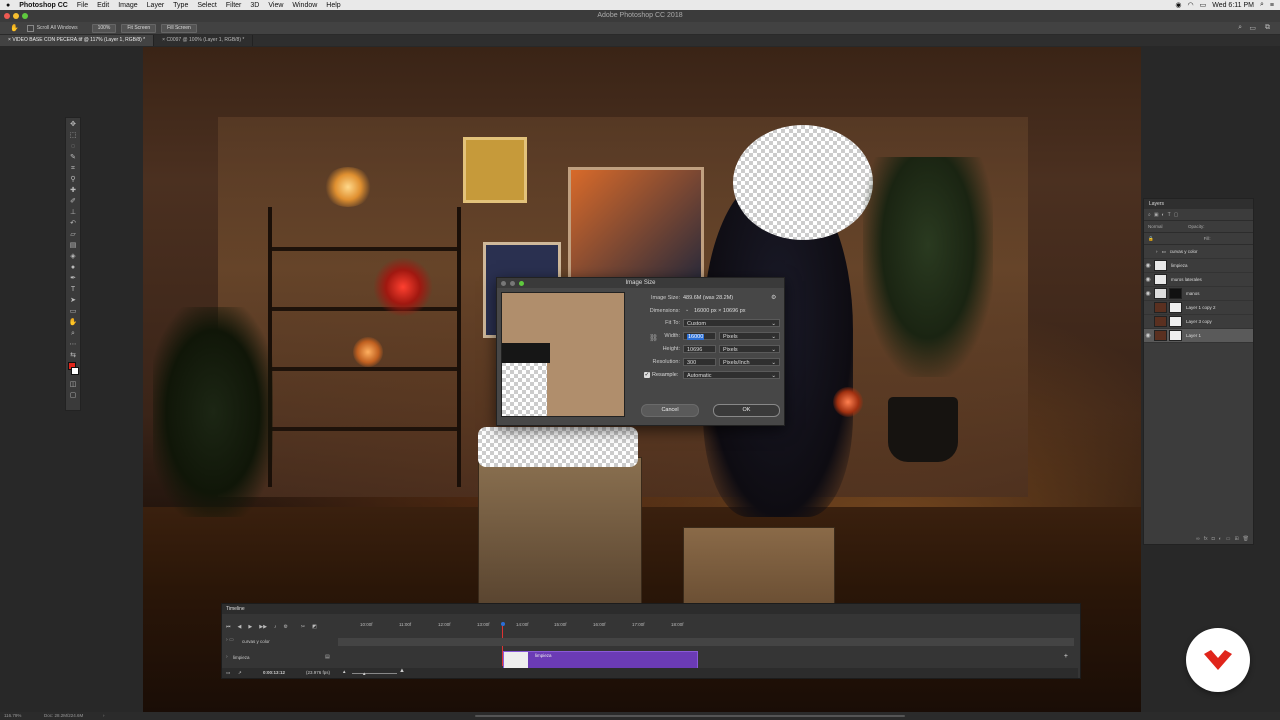 The width and height of the screenshot is (1280, 720). What do you see at coordinates (73, 234) in the screenshot?
I see `eraser-tool-icon: ▱` at bounding box center [73, 234].